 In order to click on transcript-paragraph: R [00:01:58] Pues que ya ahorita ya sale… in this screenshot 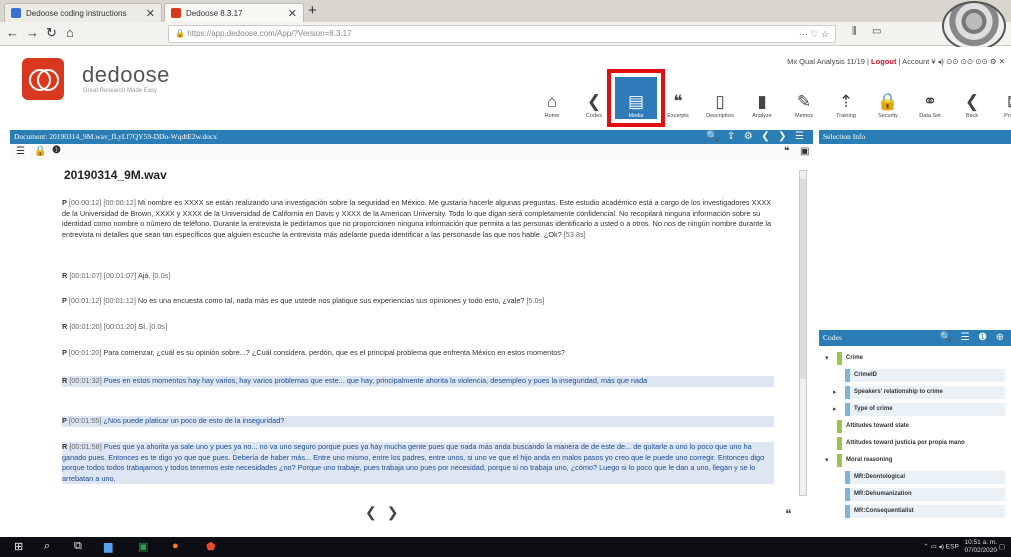, I will do `click(418, 463)`.